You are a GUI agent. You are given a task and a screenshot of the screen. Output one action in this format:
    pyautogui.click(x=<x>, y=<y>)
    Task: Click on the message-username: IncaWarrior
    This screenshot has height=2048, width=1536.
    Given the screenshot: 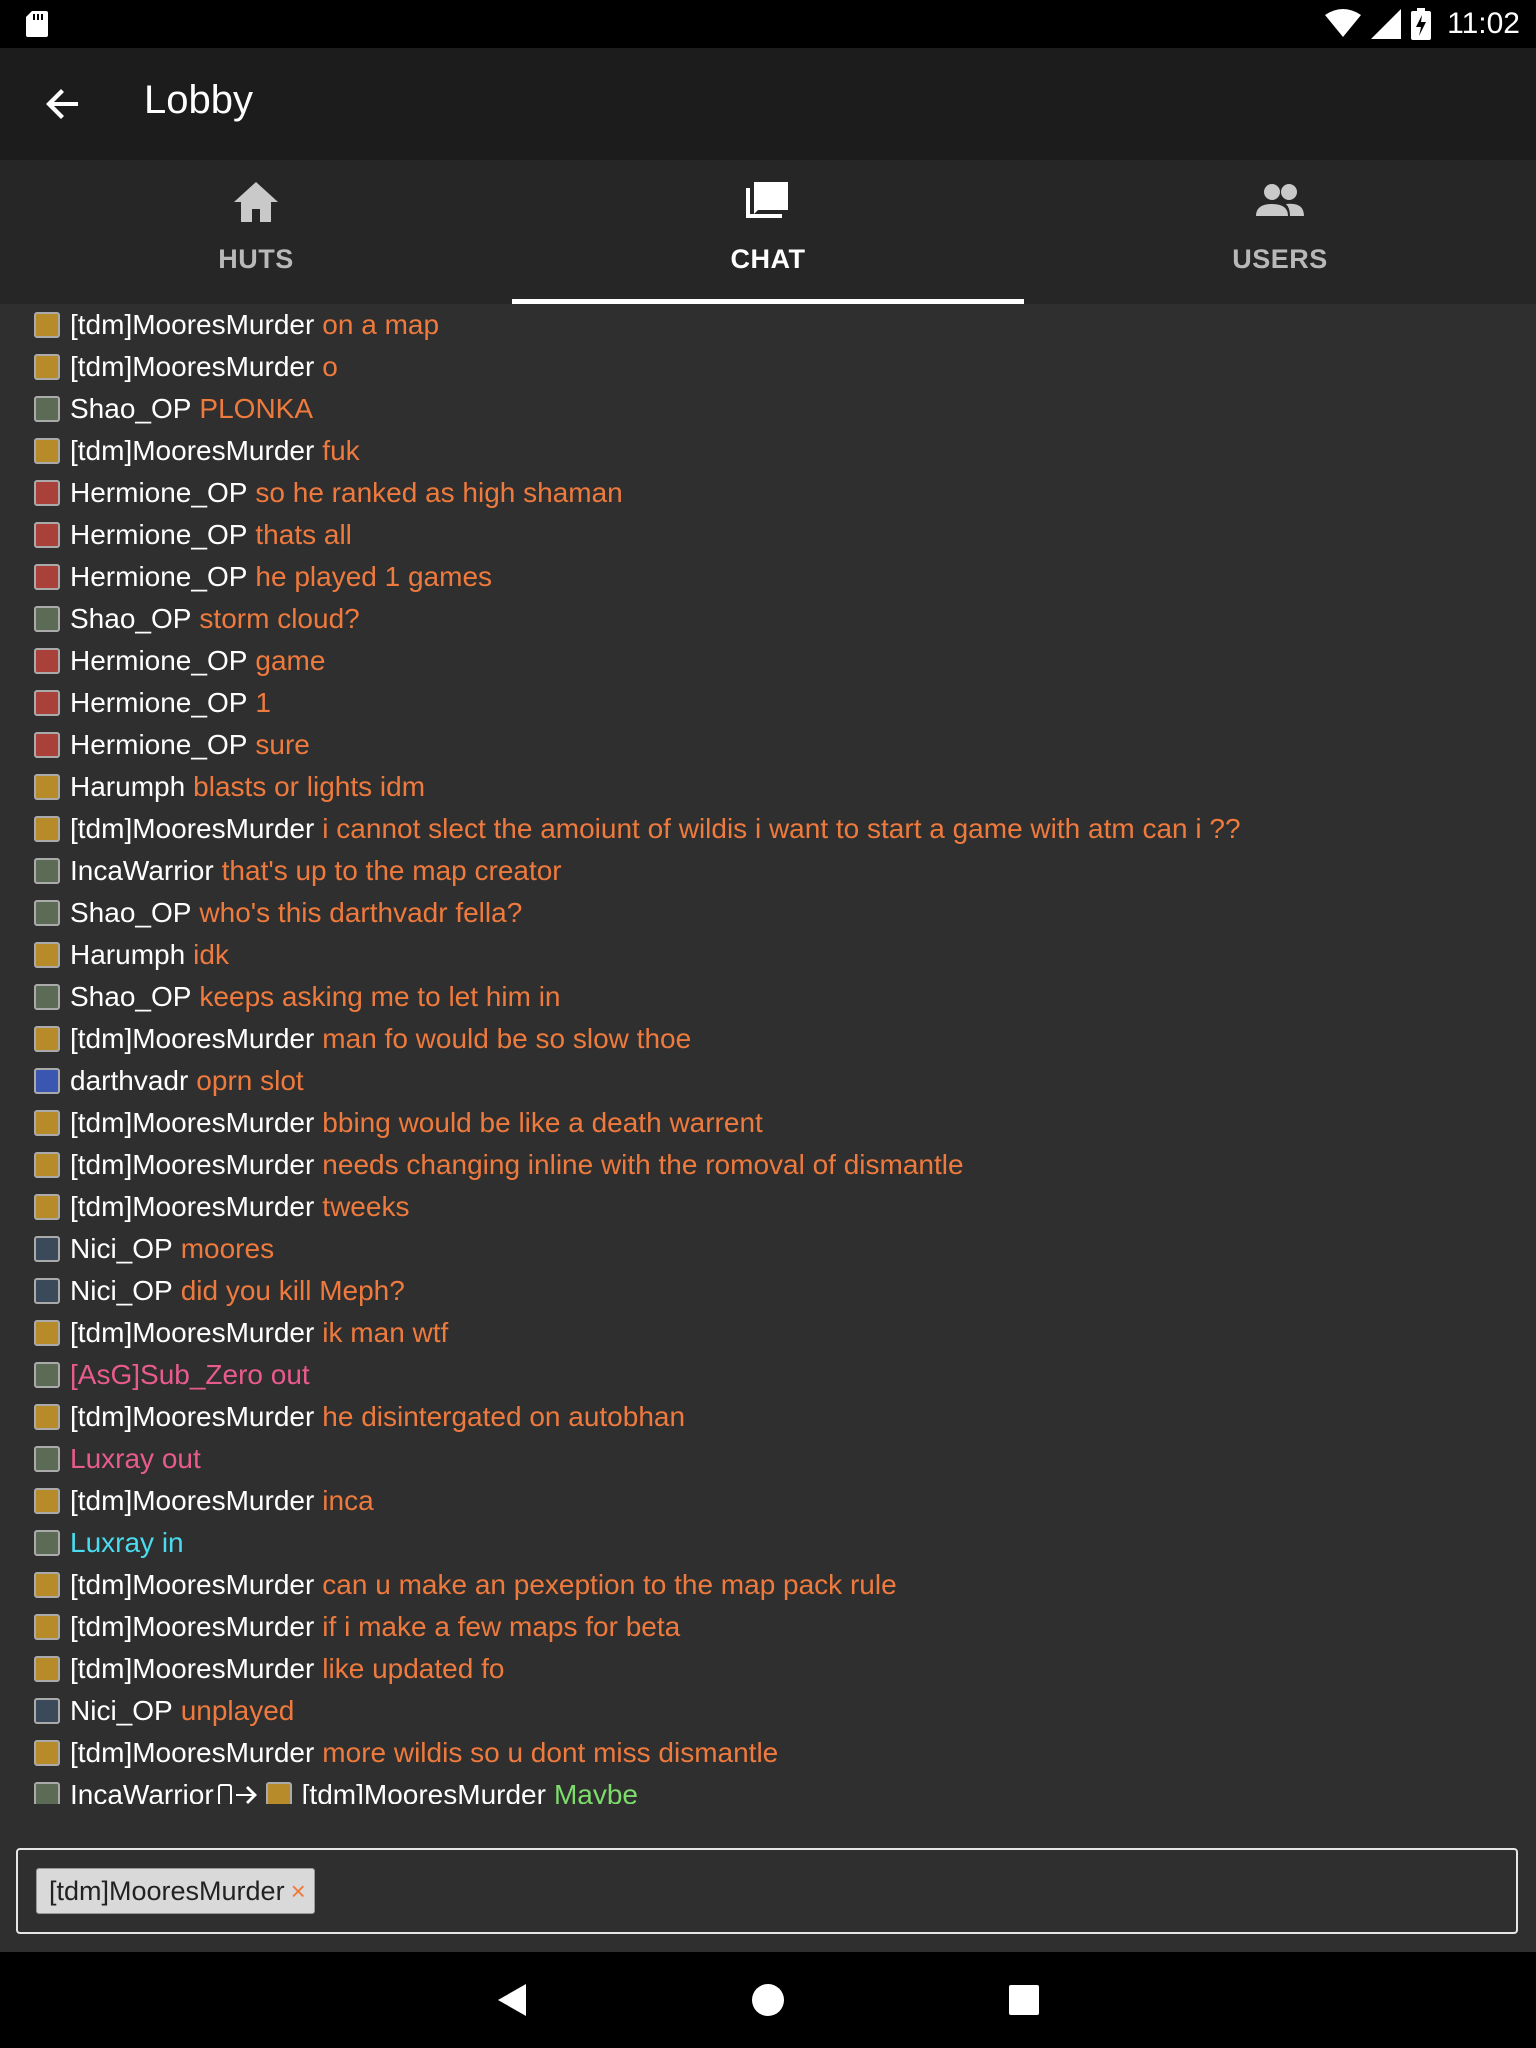 What is the action you would take?
    pyautogui.click(x=142, y=871)
    